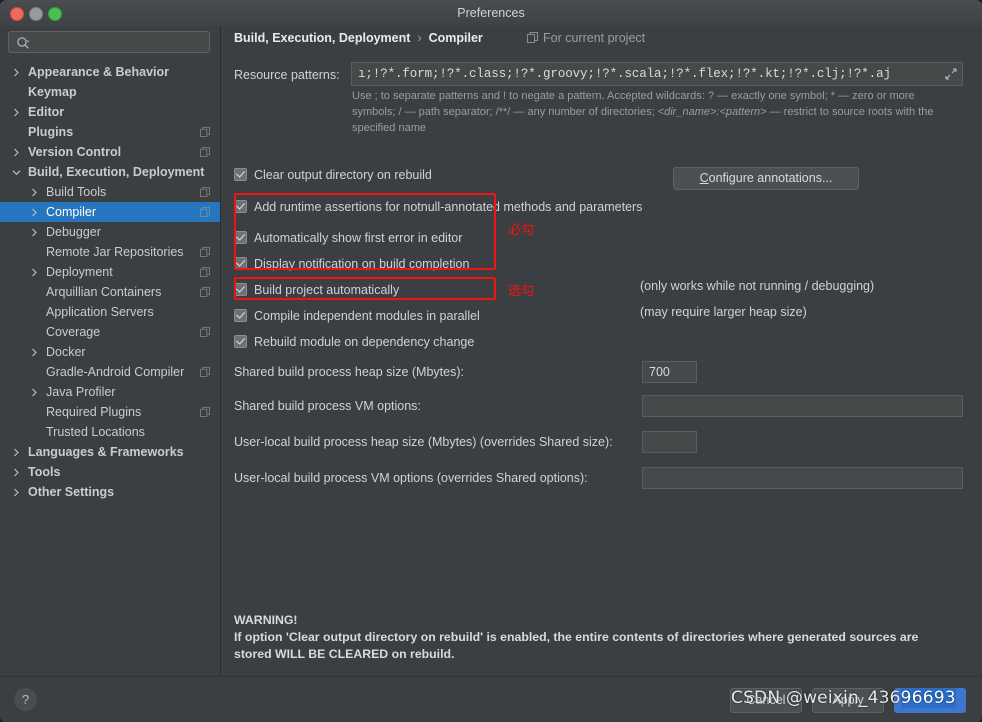 The image size is (982, 722). Describe the element at coordinates (71, 212) in the screenshot. I see `sidebar-item-label: Compiler` at that location.